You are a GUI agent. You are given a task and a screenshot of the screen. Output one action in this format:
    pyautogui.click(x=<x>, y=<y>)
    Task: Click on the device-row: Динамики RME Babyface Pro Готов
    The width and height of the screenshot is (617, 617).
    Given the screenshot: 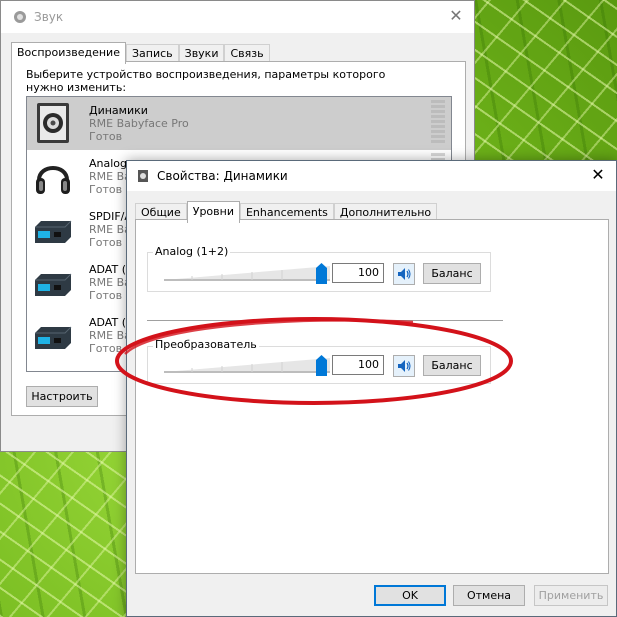 What is the action you would take?
    pyautogui.click(x=239, y=123)
    